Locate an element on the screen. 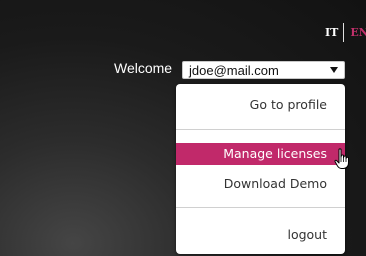 Image resolution: width=366 pixels, height=256 pixels. language-switcher: IT EN is located at coordinates (345, 32).